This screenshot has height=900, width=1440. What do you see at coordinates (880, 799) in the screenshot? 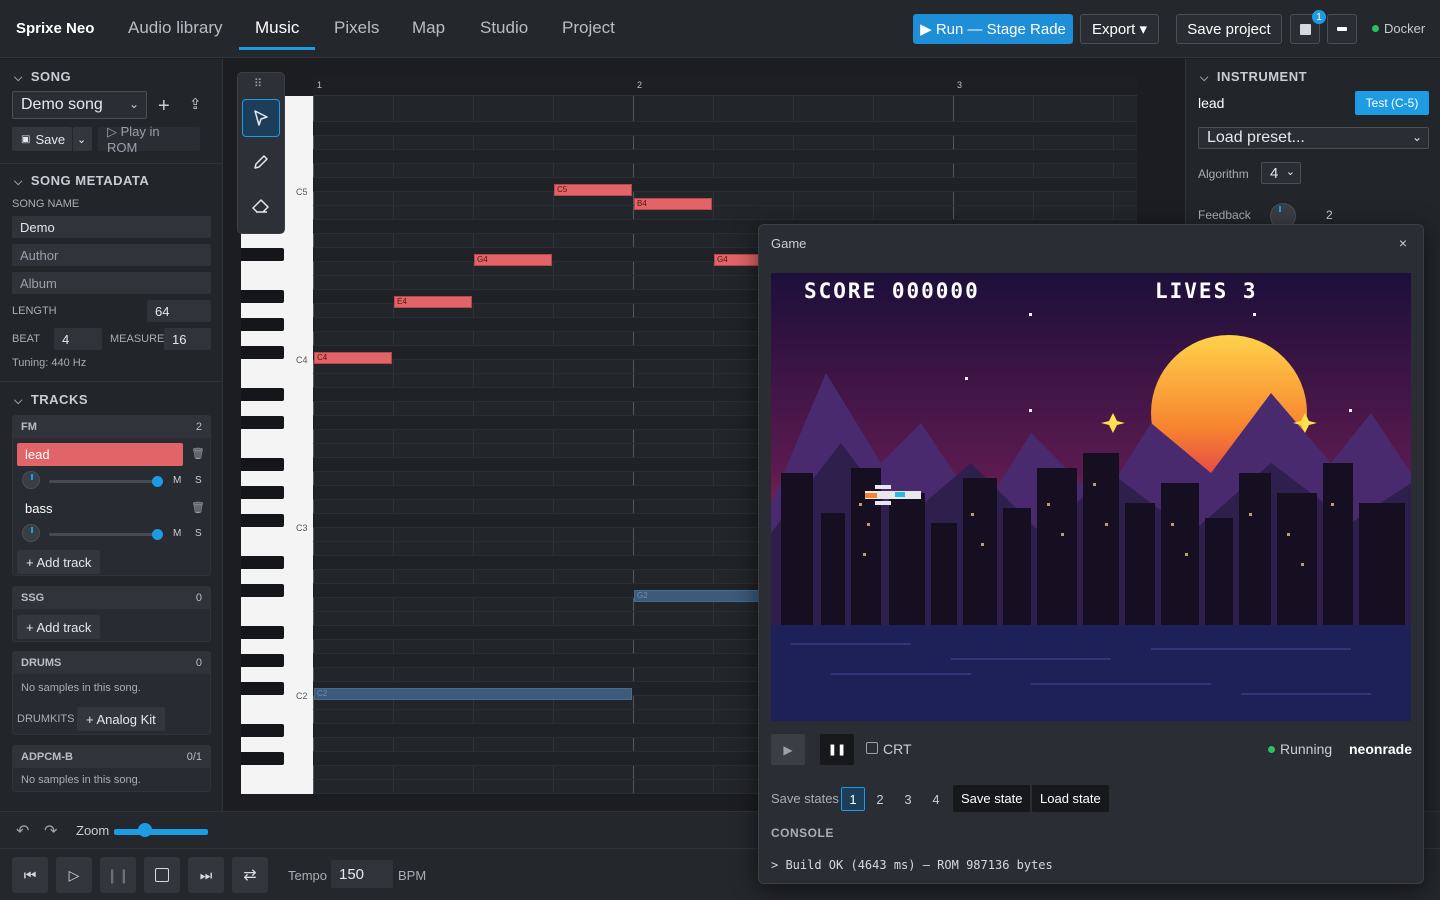
I see `save-slot-2: 2` at bounding box center [880, 799].